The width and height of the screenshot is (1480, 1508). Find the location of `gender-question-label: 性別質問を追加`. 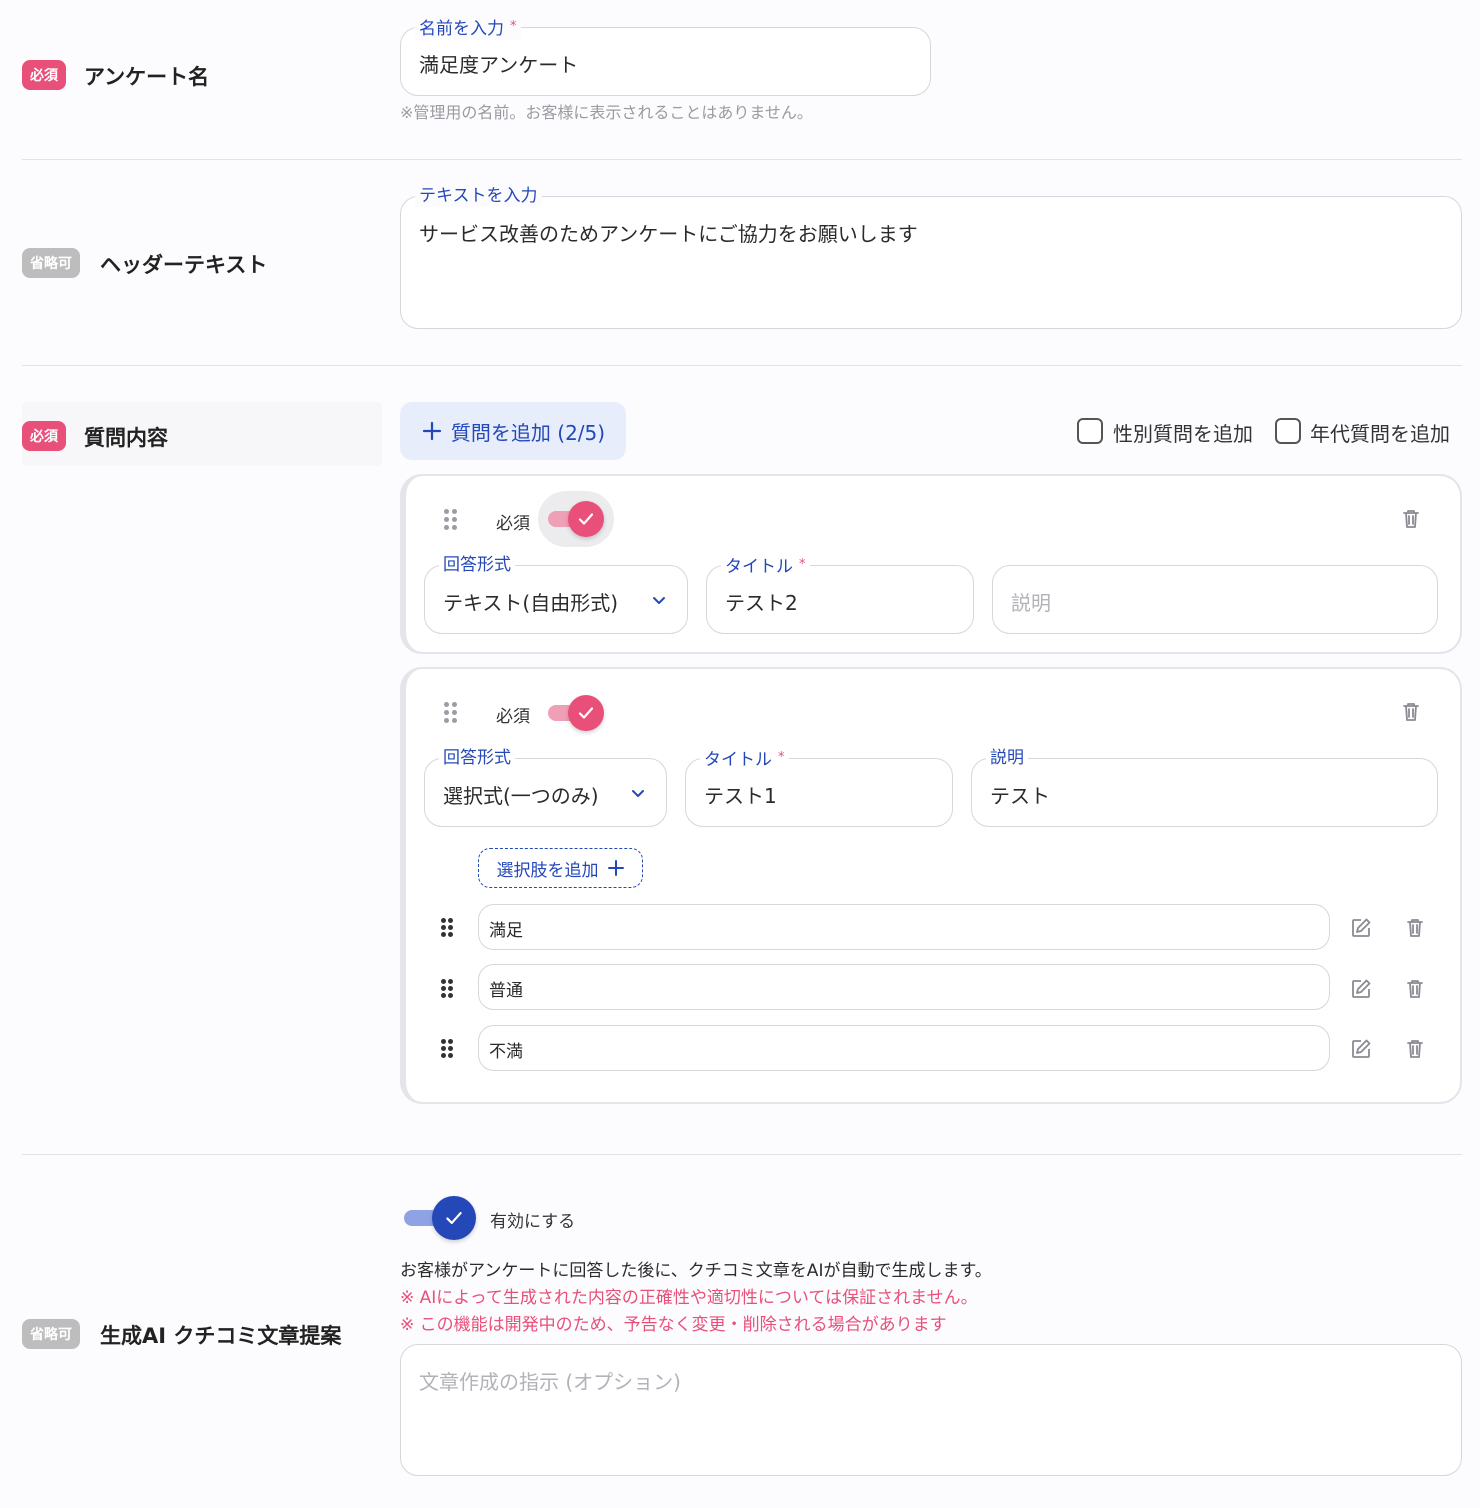

gender-question-label: 性別質問を追加 is located at coordinates (1183, 432).